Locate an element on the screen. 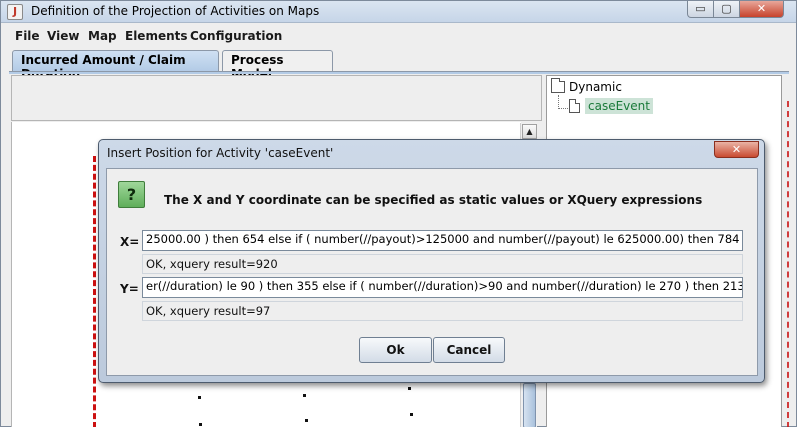  tab-incurred-amount: Incurred Amount / Claim Duration is located at coordinates (115, 65).